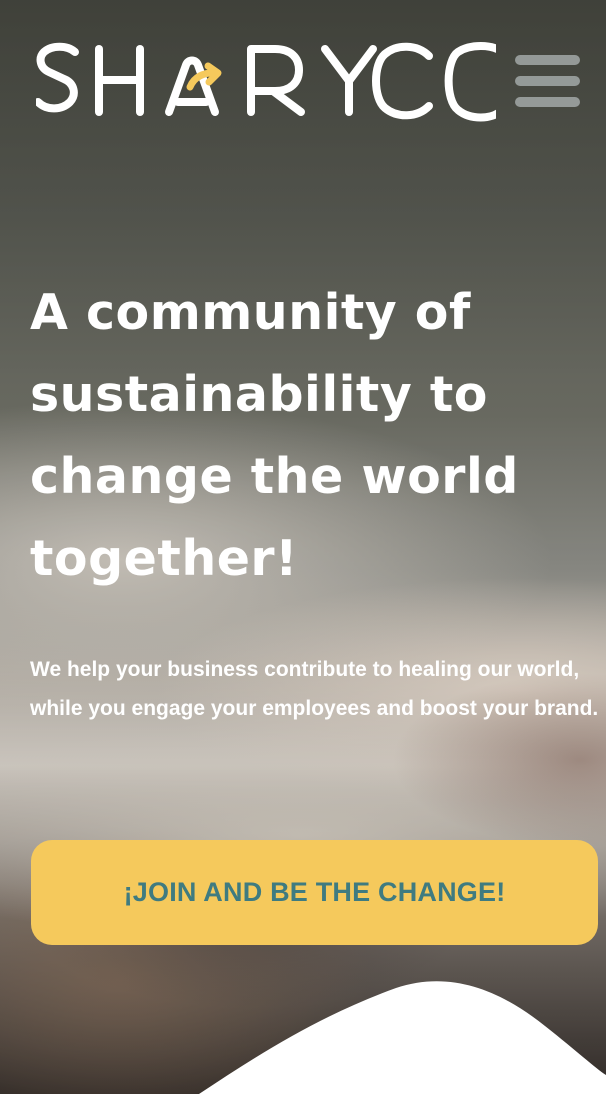 This screenshot has height=1094, width=606. What do you see at coordinates (303, 1037) in the screenshot?
I see `bottom-wave-divider` at bounding box center [303, 1037].